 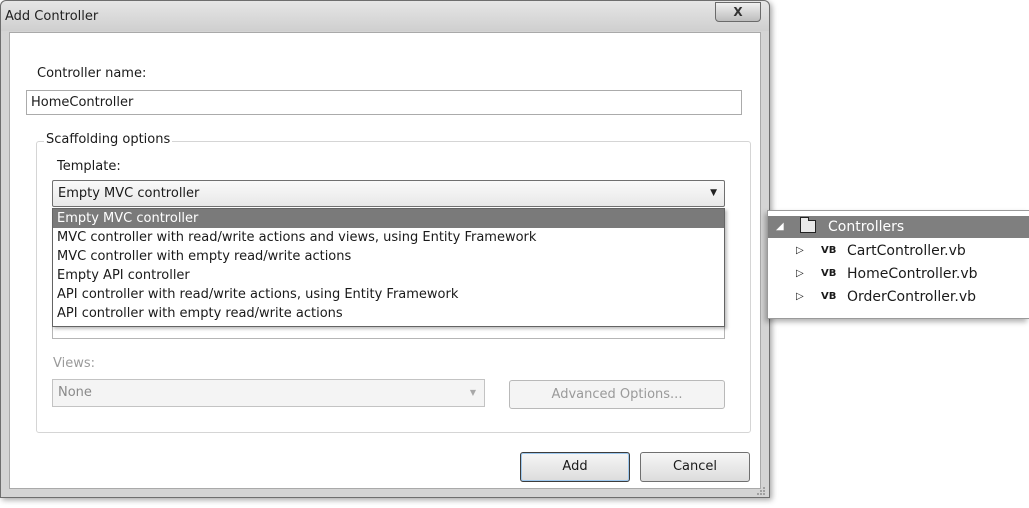 What do you see at coordinates (74, 363) in the screenshot?
I see `views-label: Views:` at bounding box center [74, 363].